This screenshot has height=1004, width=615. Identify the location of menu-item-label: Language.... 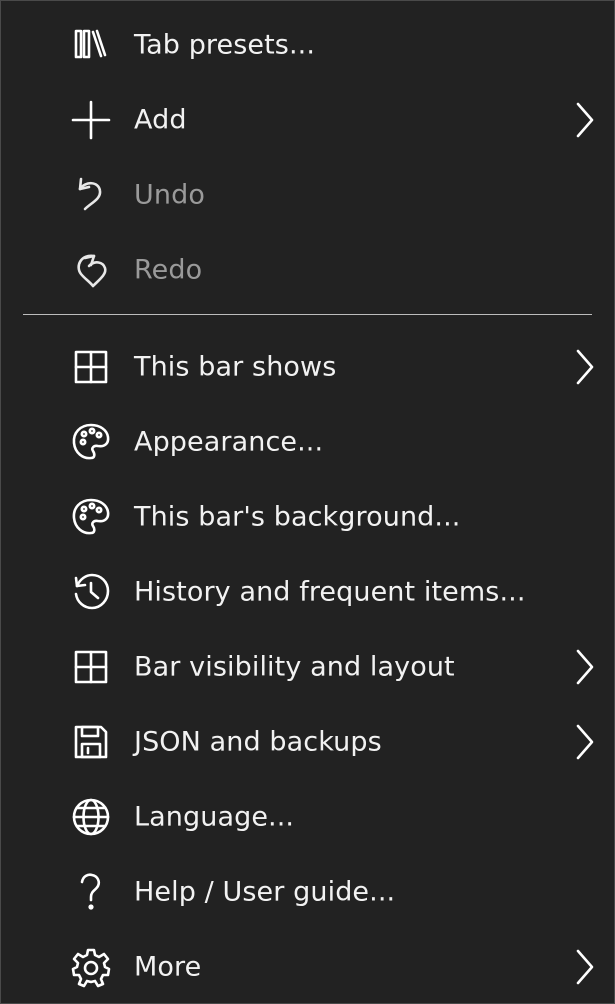
(214, 816).